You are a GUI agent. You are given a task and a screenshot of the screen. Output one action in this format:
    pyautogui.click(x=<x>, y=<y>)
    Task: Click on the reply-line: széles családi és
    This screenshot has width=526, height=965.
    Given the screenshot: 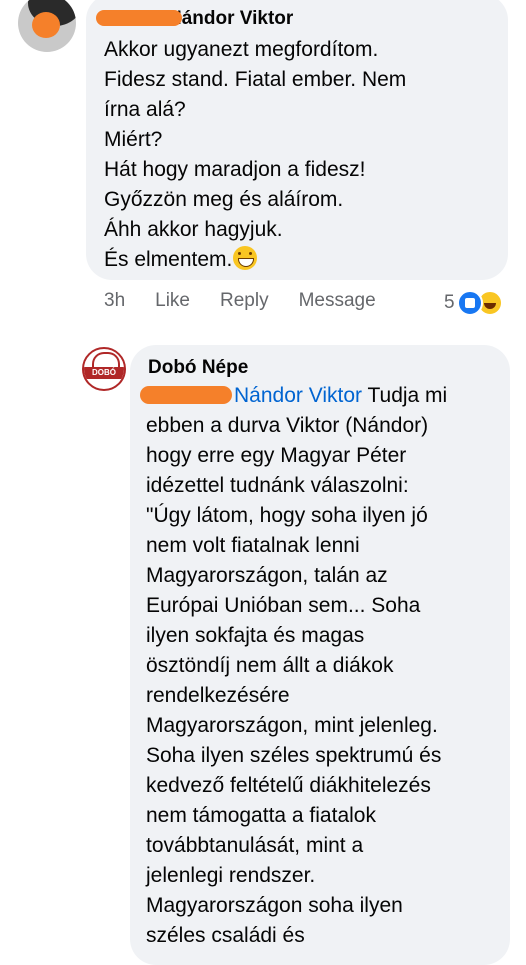 What is the action you would take?
    pyautogui.click(x=225, y=935)
    